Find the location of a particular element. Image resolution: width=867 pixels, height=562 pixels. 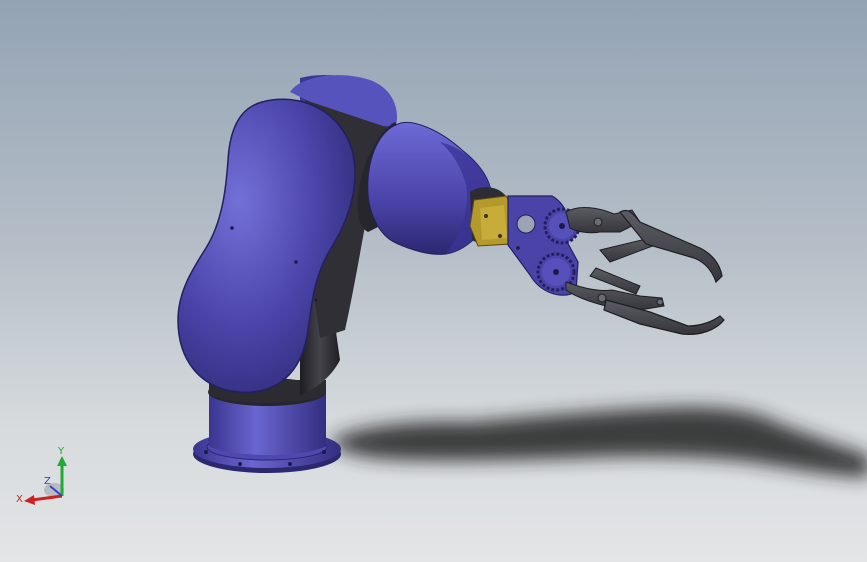

cast-shadow is located at coordinates (598, 442).